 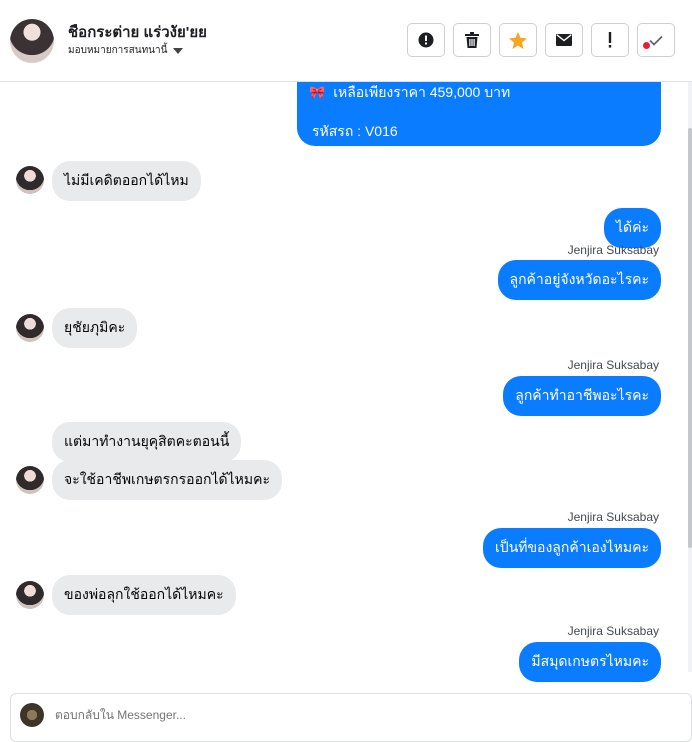 I want to click on alert-circle-icon, so click(x=426, y=40).